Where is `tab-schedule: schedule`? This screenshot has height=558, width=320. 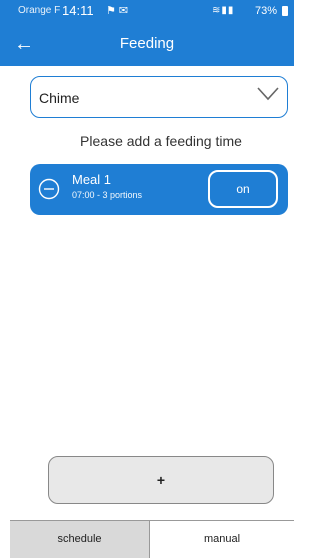 tab-schedule: schedule is located at coordinates (80, 539).